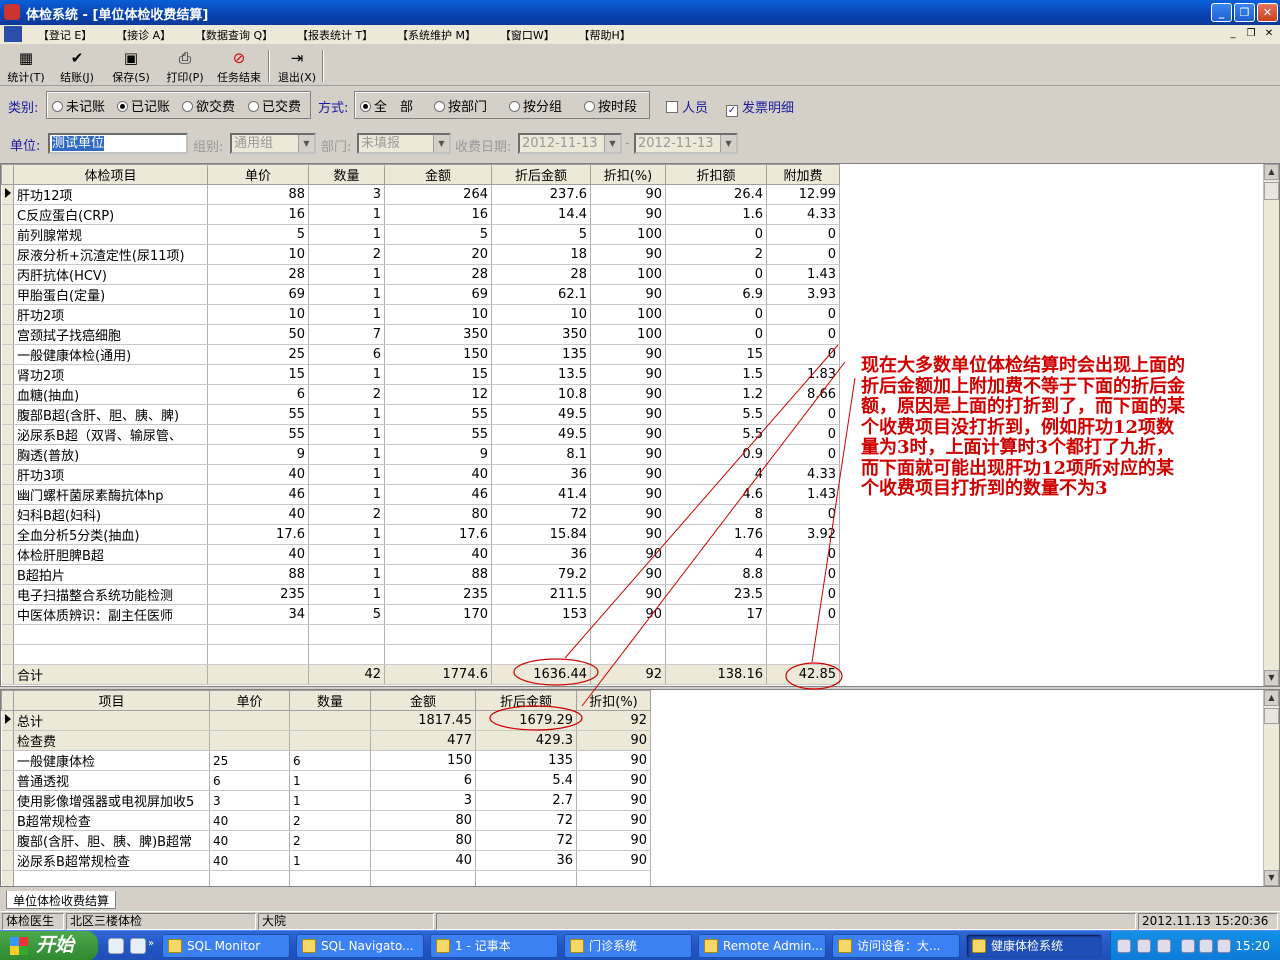 This screenshot has width=1280, height=960. What do you see at coordinates (1188, 946) in the screenshot?
I see `network-icon` at bounding box center [1188, 946].